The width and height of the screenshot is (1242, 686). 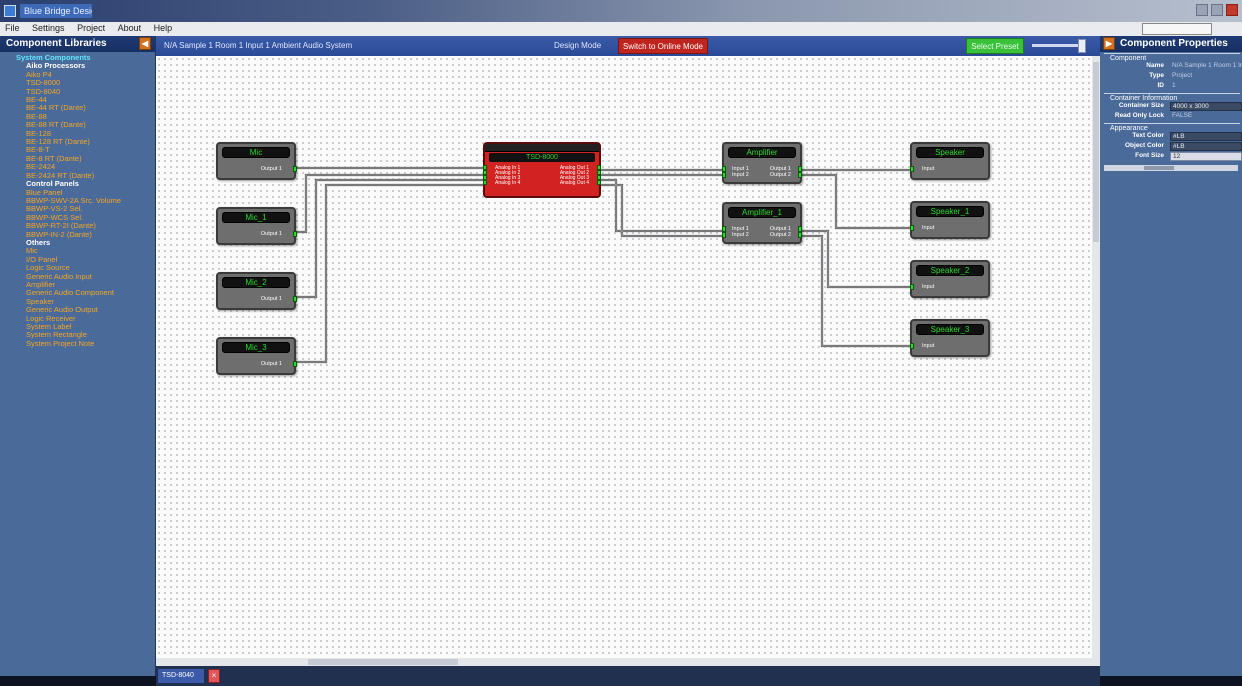 What do you see at coordinates (1155, 65) in the screenshot?
I see `property-label: Name` at bounding box center [1155, 65].